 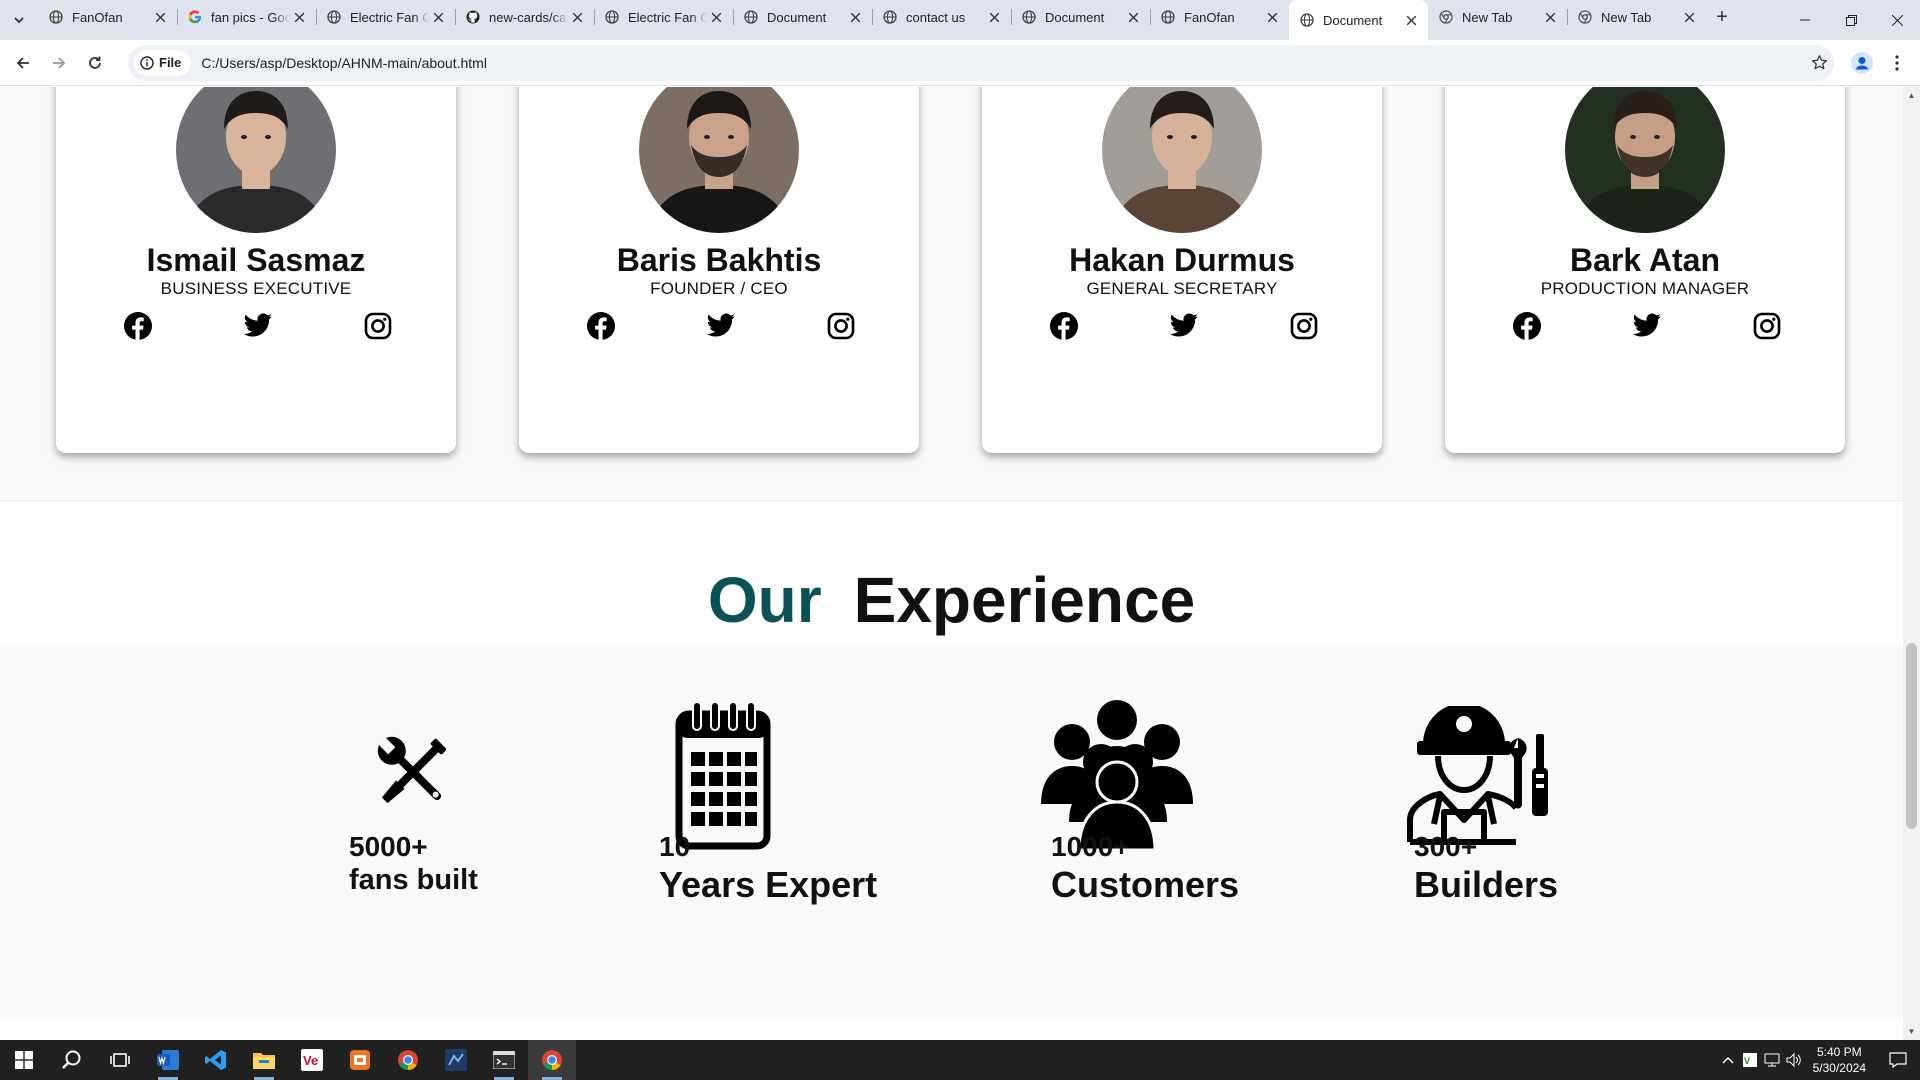 I want to click on task-view-icon, so click(x=120, y=1060).